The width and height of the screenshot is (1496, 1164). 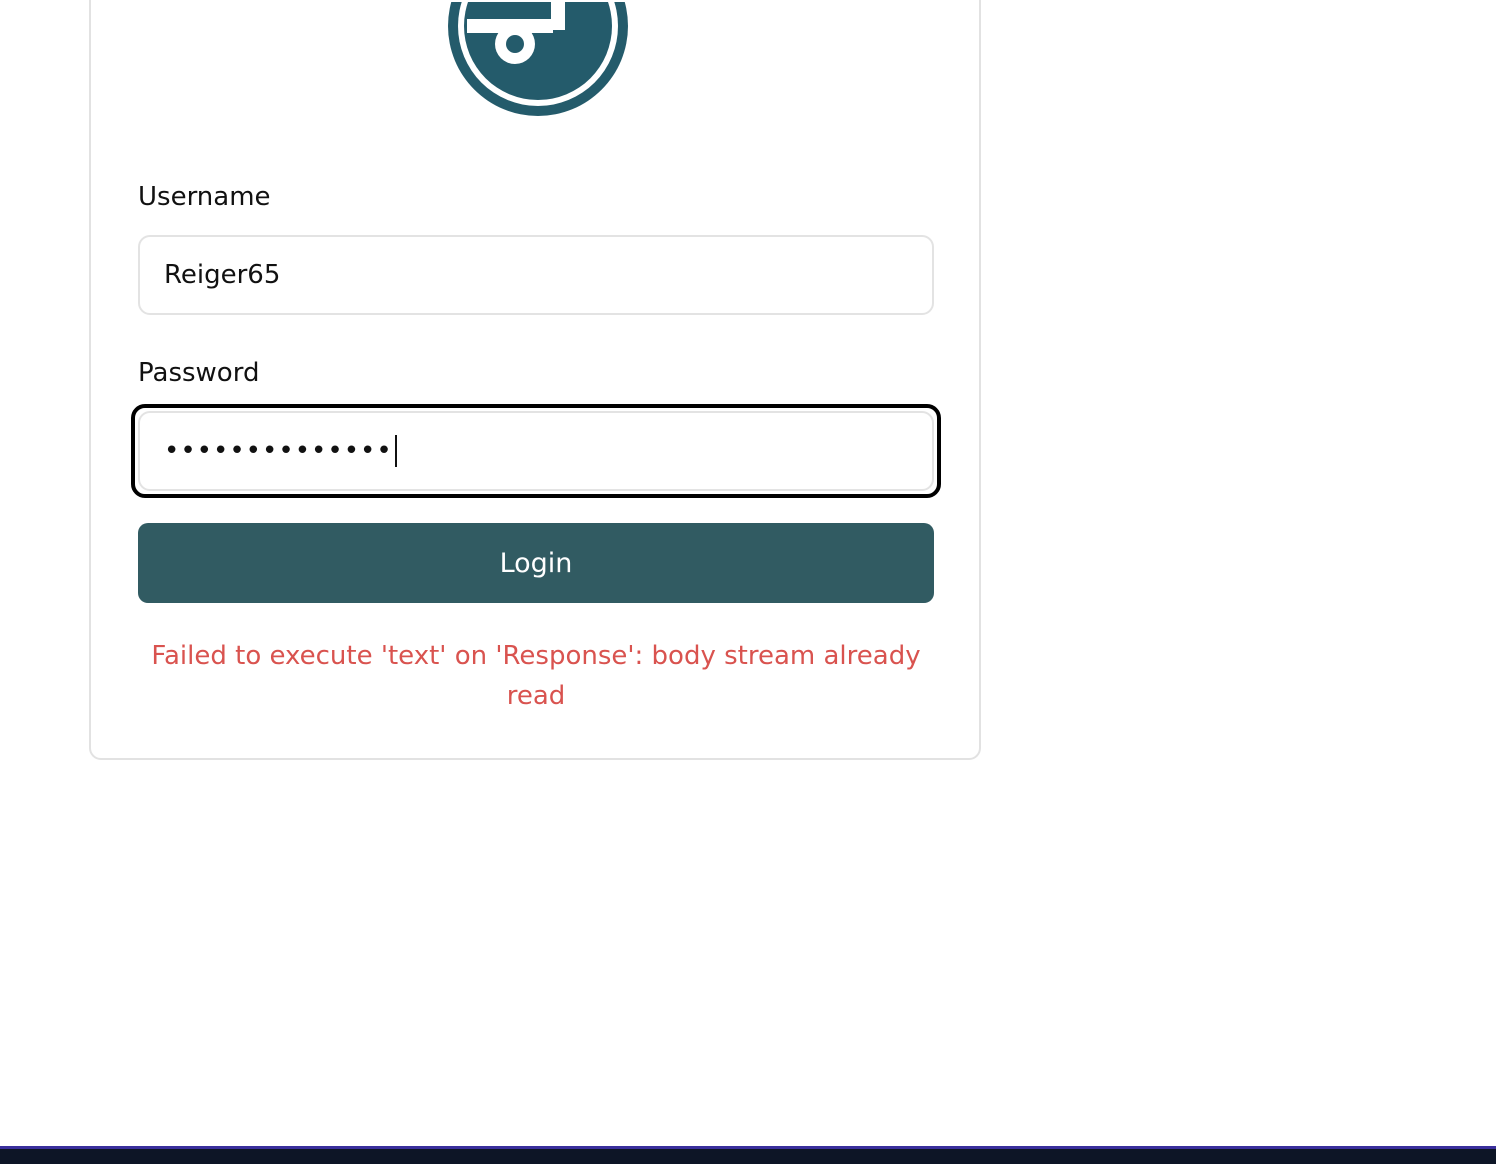 What do you see at coordinates (278, 451) in the screenshot?
I see `password-masked-value: ••••••••••••••` at bounding box center [278, 451].